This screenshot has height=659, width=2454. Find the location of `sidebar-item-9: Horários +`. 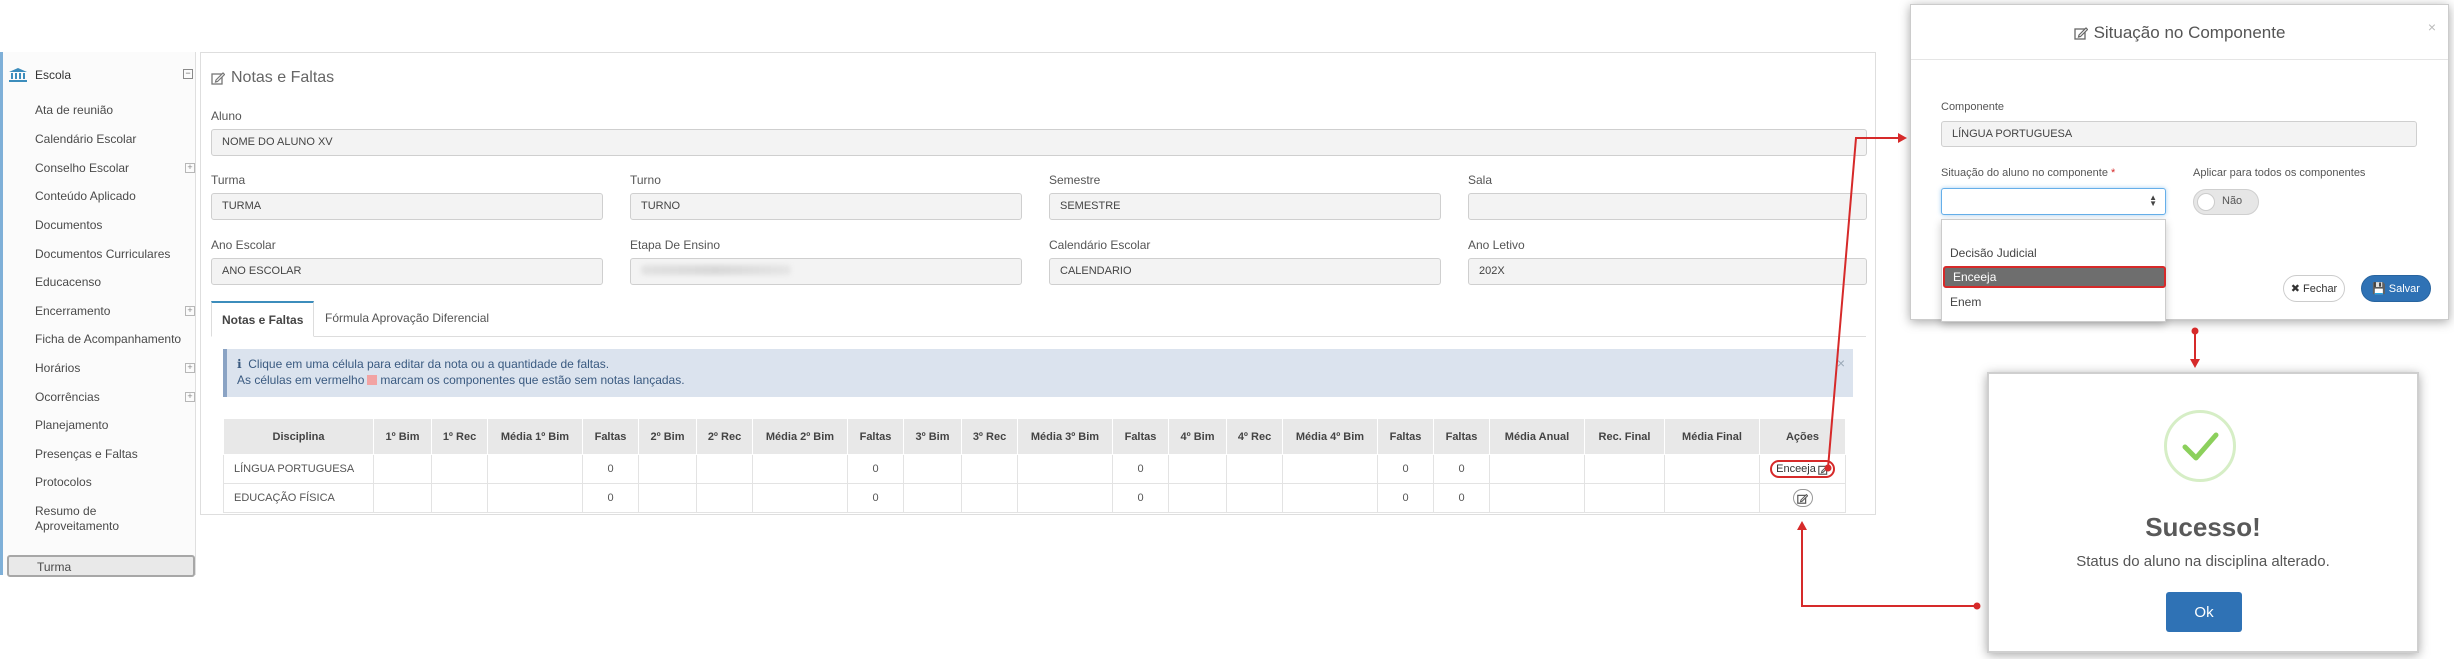

sidebar-item-9: Horários + is located at coordinates (115, 368).